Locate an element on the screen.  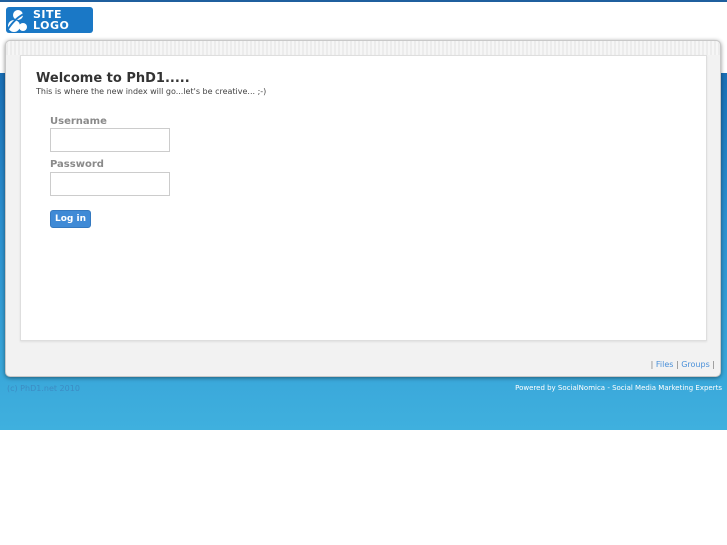
username-input is located at coordinates (110, 140).